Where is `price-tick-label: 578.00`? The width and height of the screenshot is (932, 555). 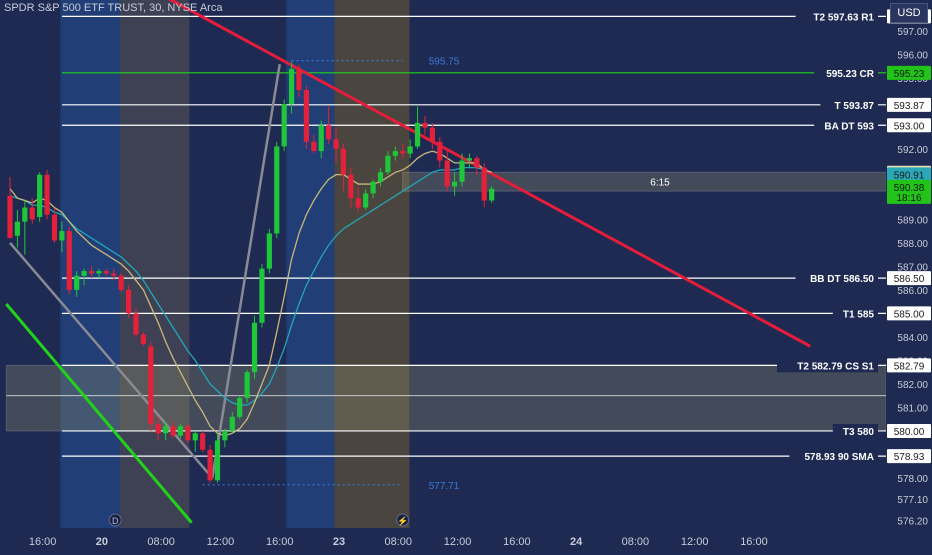
price-tick-label: 578.00 is located at coordinates (912, 479).